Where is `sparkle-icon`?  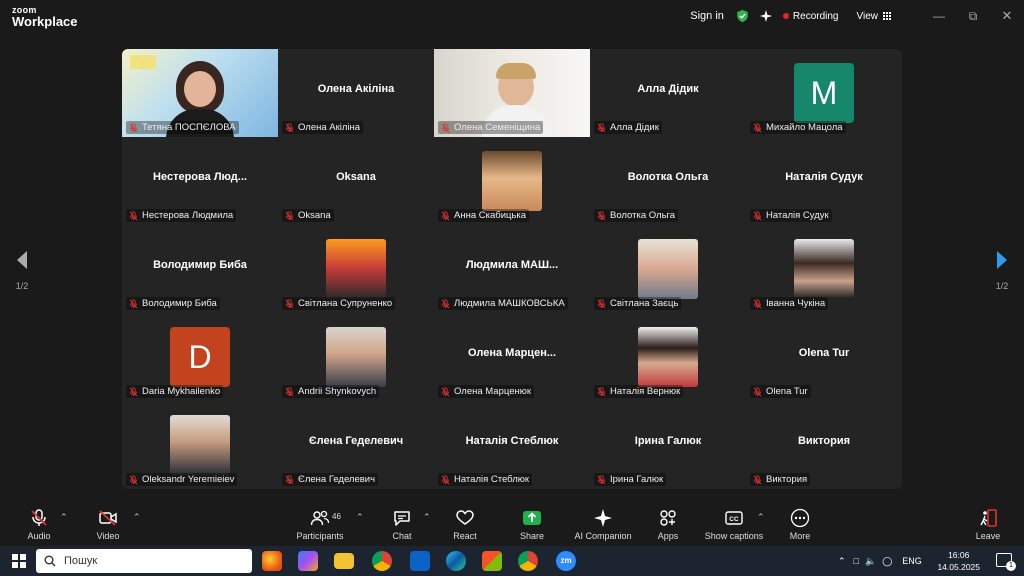 sparkle-icon is located at coordinates (766, 16).